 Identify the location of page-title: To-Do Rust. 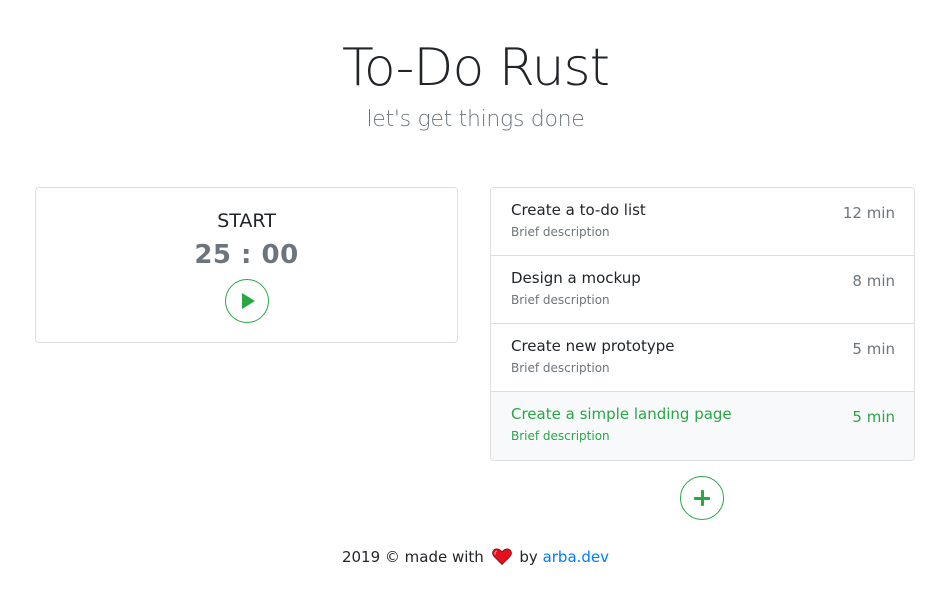
(475, 68).